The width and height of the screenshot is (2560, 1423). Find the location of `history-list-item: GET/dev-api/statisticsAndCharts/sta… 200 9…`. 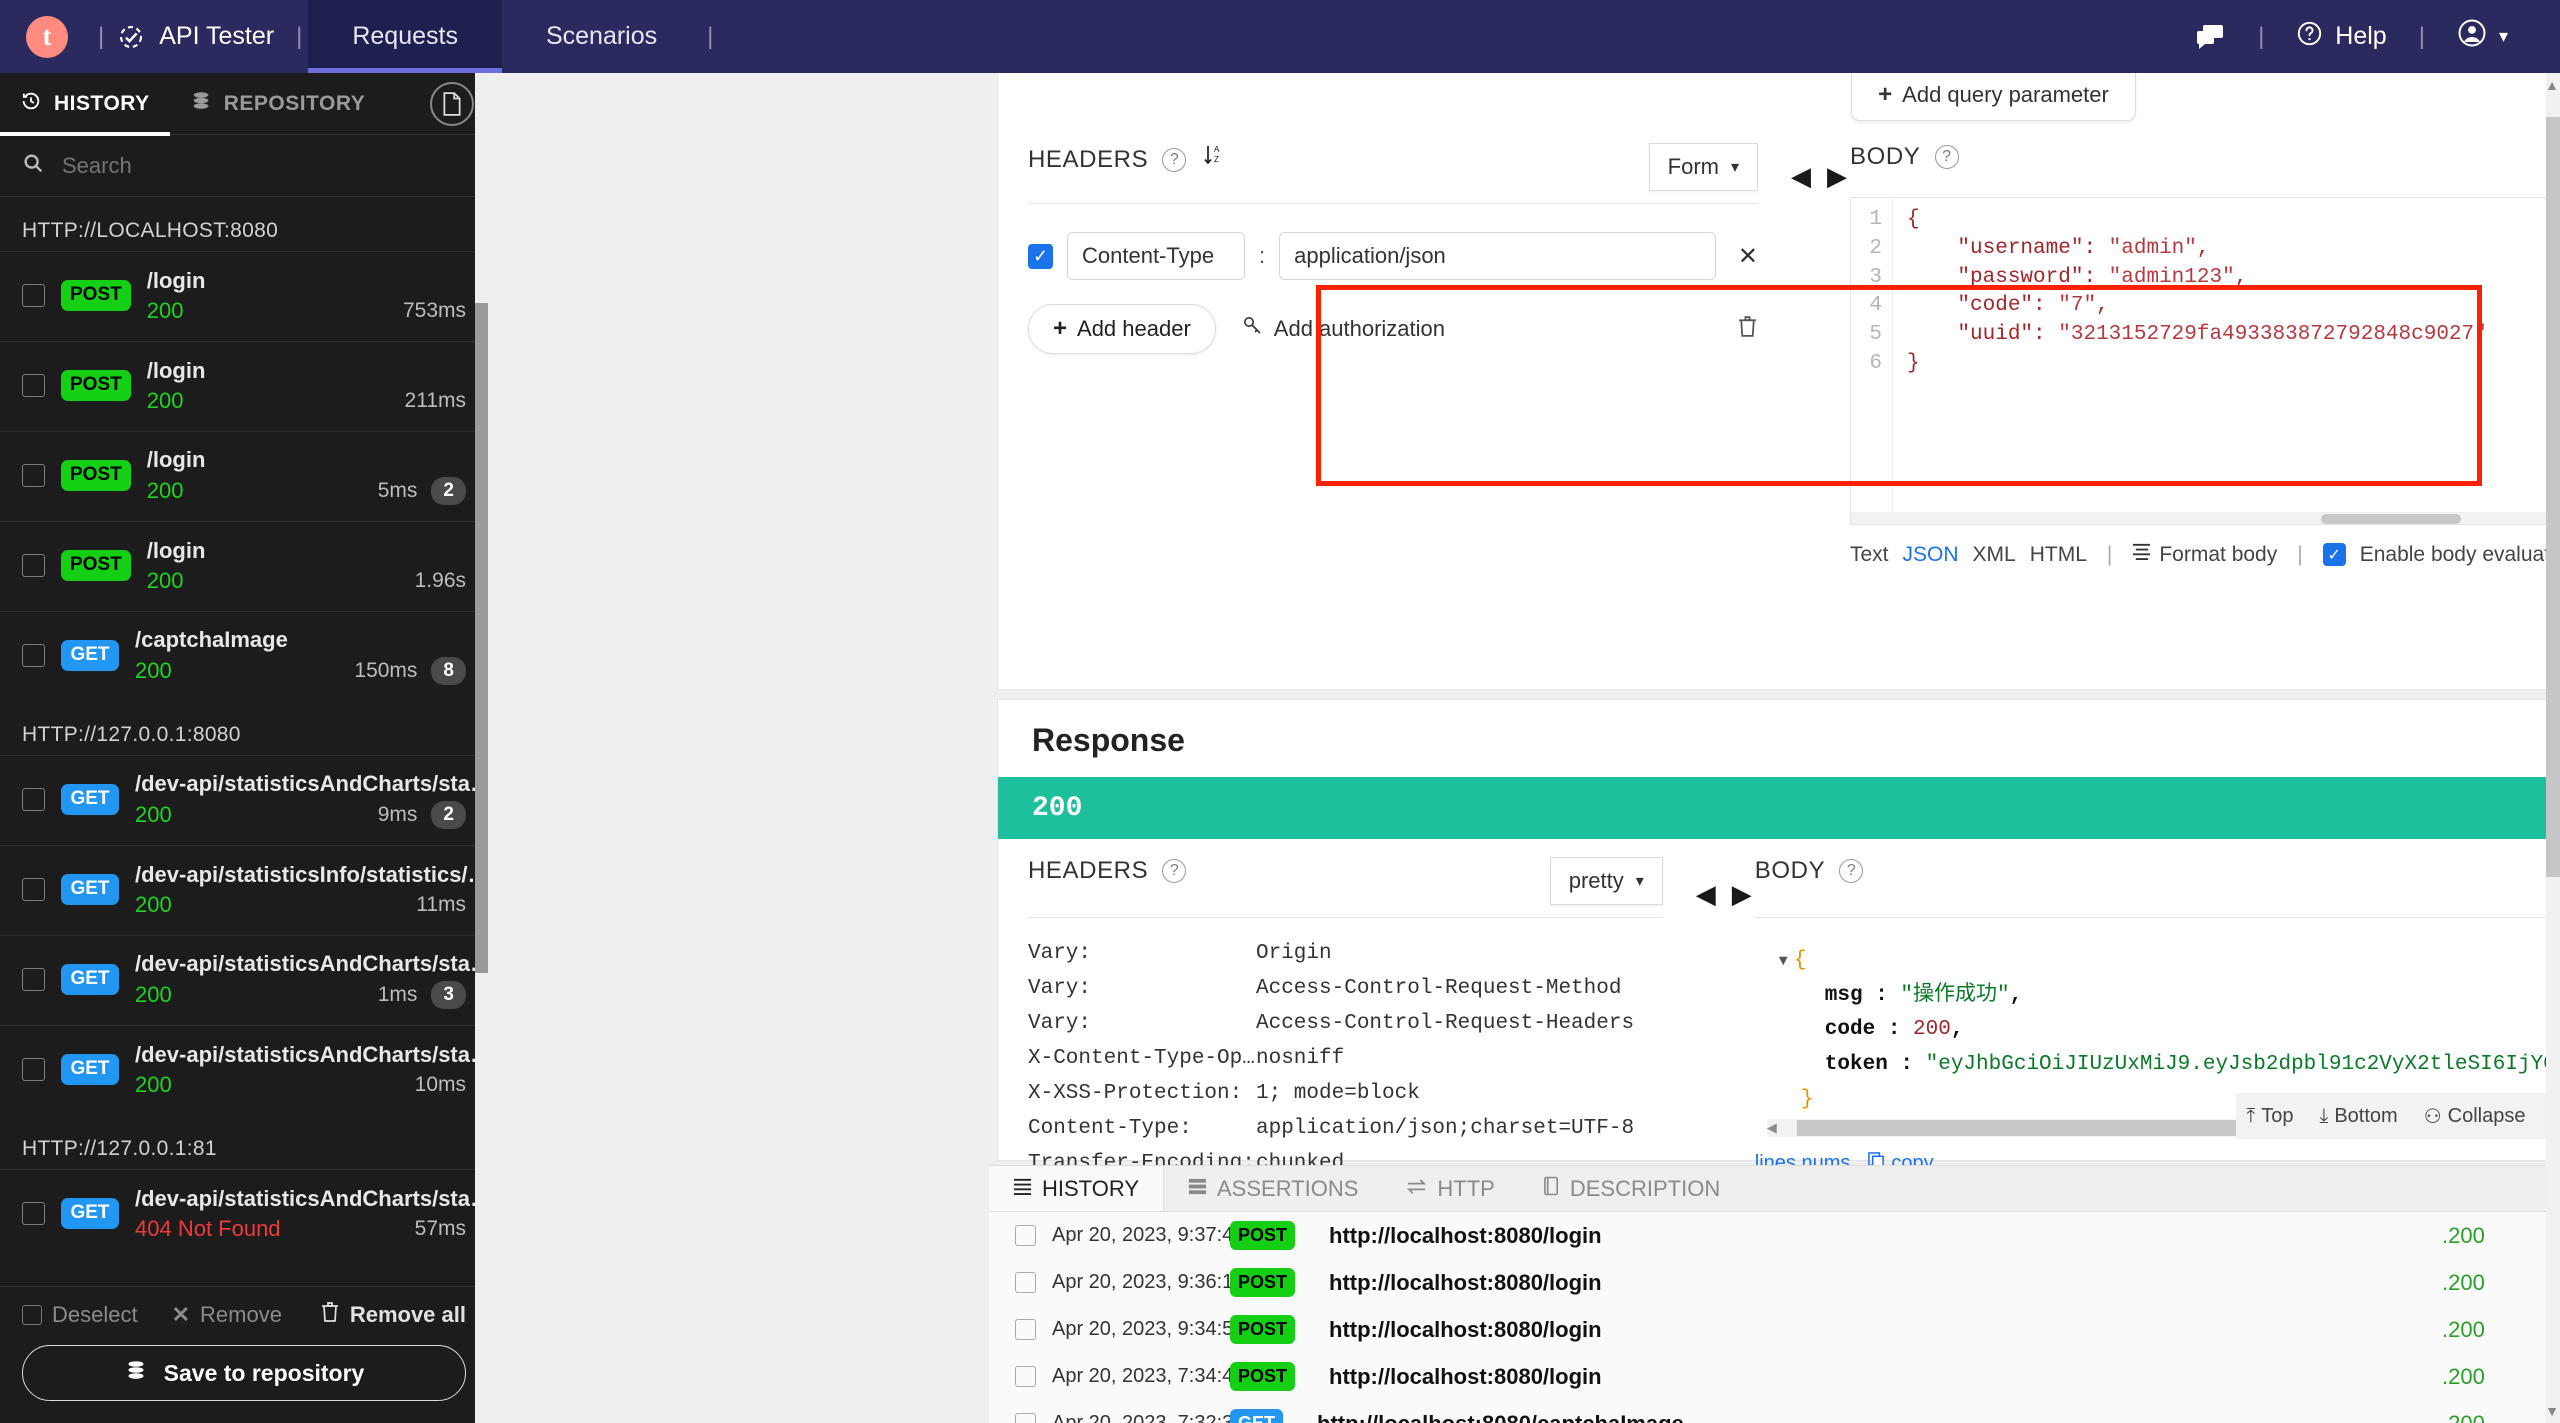

history-list-item: GET/dev-api/statisticsAndCharts/sta… 200 9… is located at coordinates (244, 800).